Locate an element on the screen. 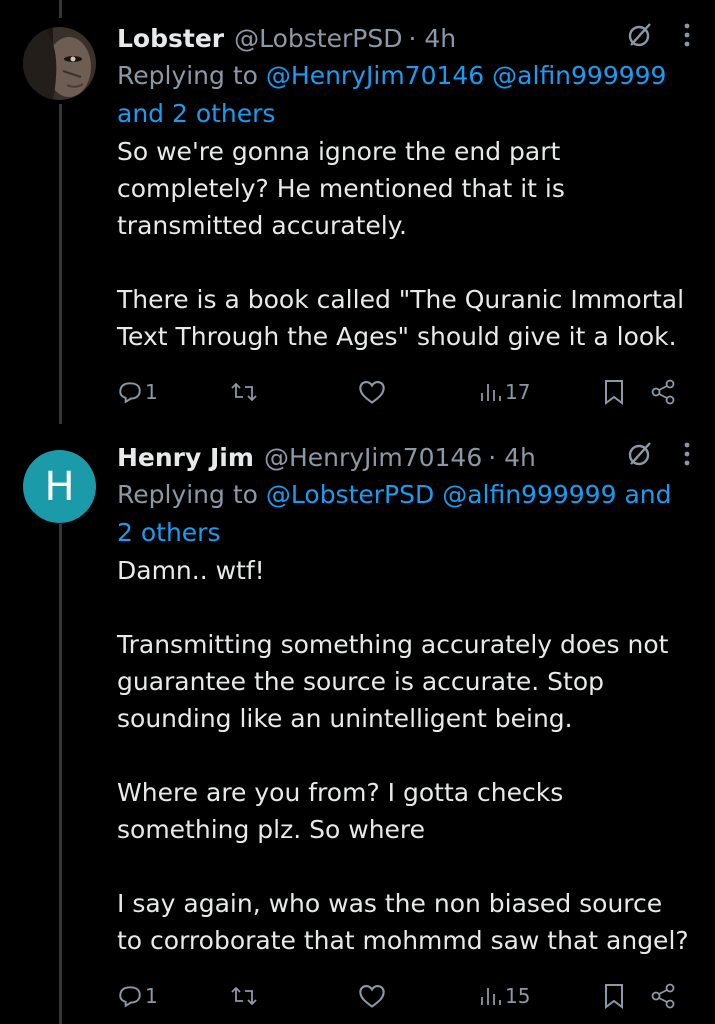  avatar: H is located at coordinates (59, 486).